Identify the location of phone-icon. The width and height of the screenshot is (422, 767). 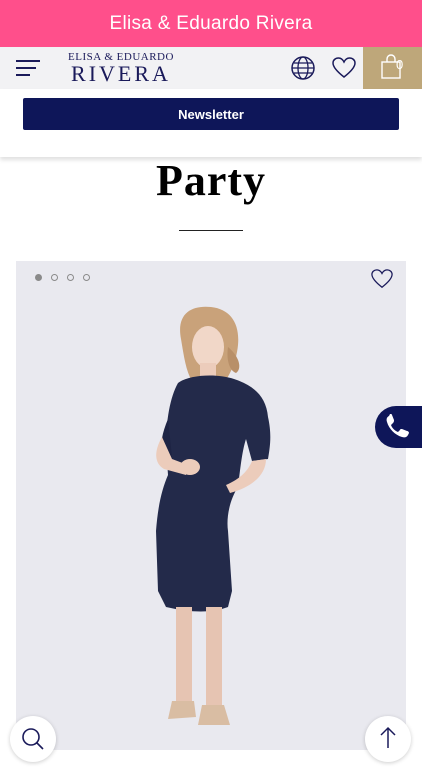
(397, 426).